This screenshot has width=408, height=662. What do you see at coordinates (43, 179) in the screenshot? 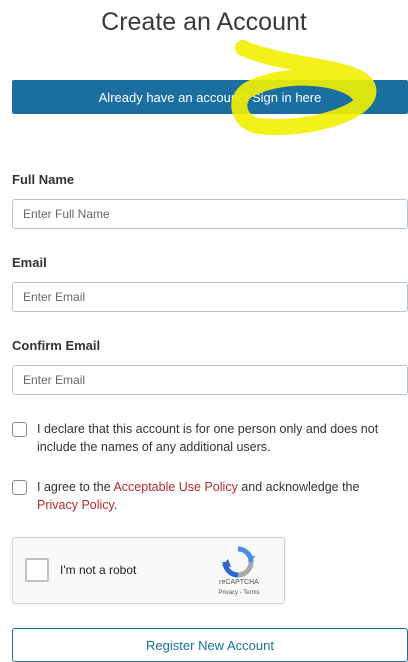
I see `full-name-label: Full Name` at bounding box center [43, 179].